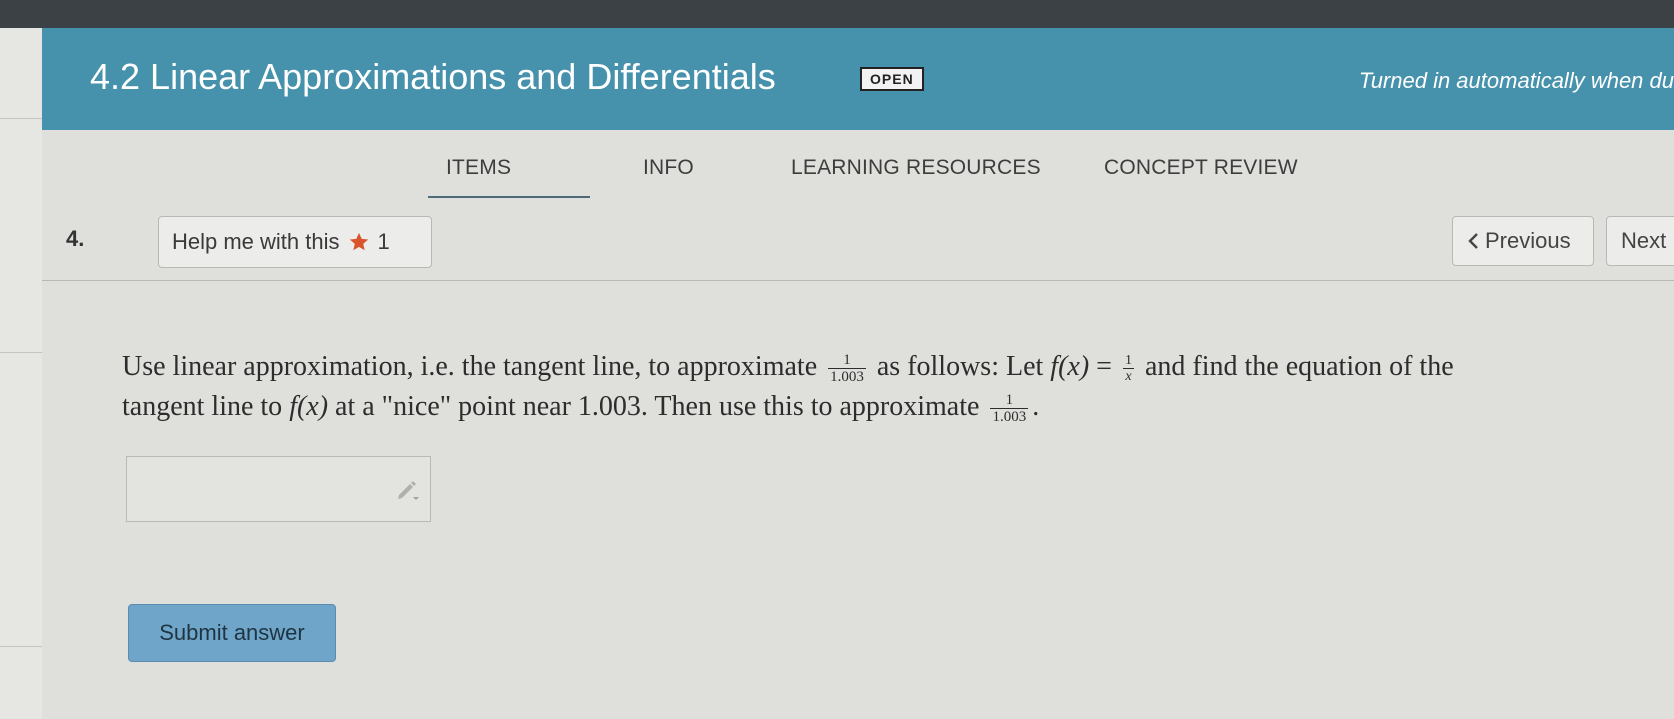  Describe the element at coordinates (509, 197) in the screenshot. I see `active-tab-indicator` at that location.